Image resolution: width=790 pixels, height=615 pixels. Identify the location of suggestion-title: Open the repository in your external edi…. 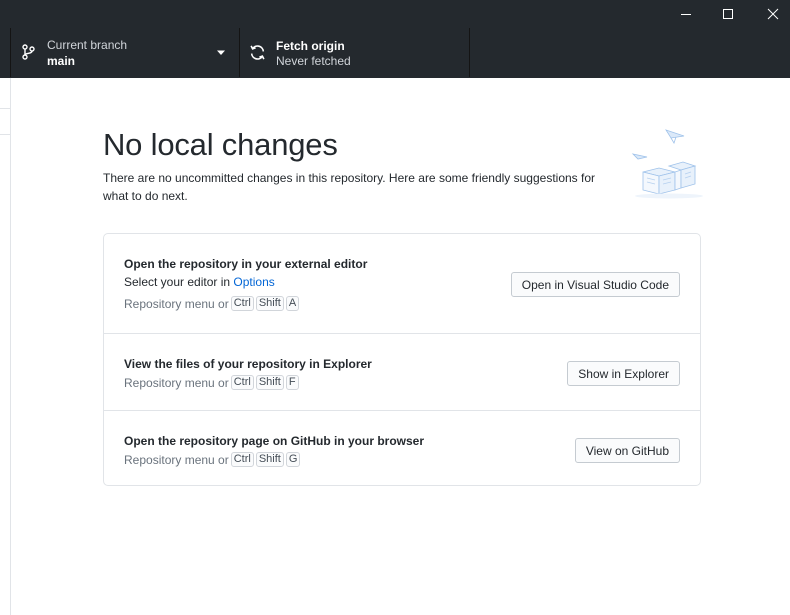
(246, 264).